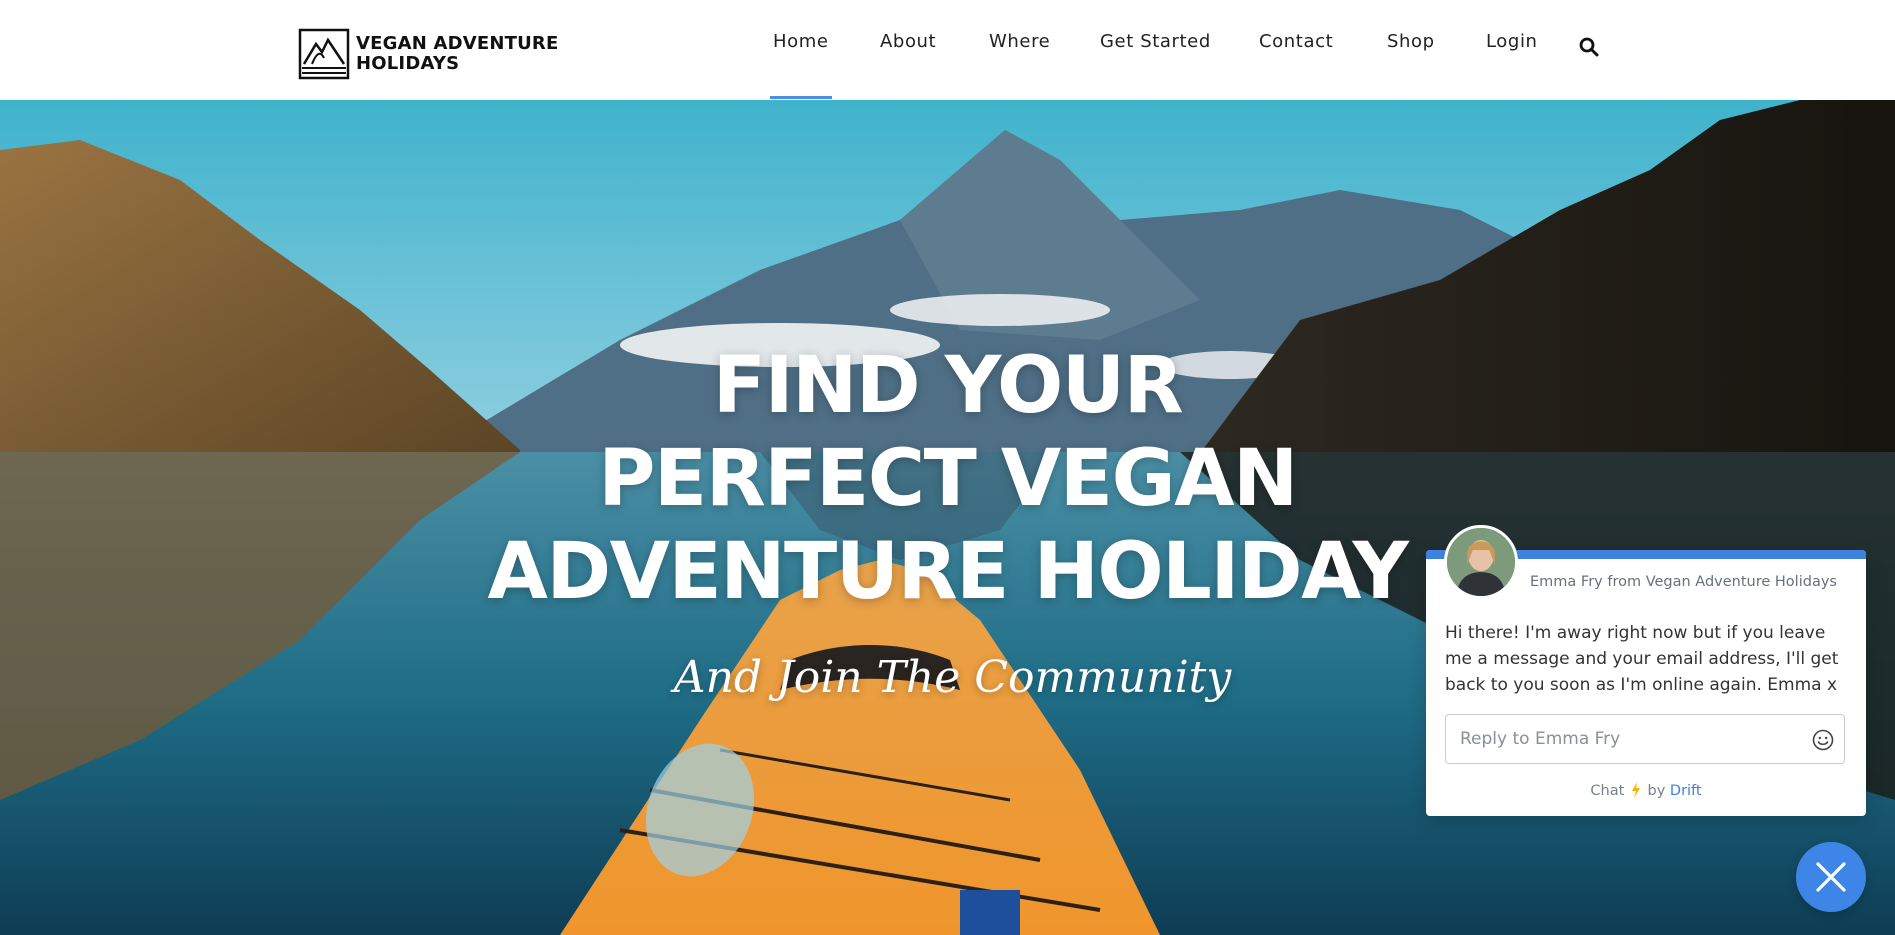 This screenshot has height=935, width=1895. What do you see at coordinates (1411, 41) in the screenshot?
I see `nav-shop: Shop` at bounding box center [1411, 41].